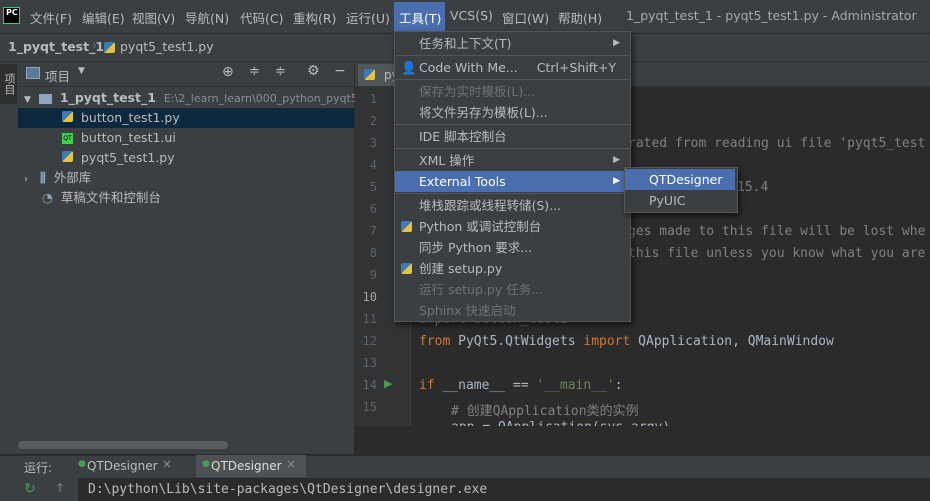 The image size is (930, 501). Describe the element at coordinates (11, 15) in the screenshot. I see `pycharm-logo-icon: PC` at that location.